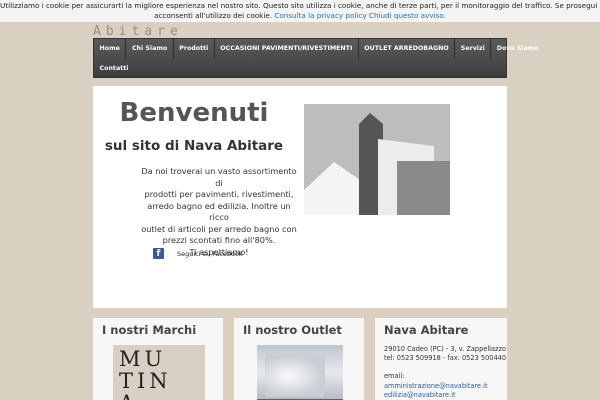  I want to click on logo-subtitle: Abitare, so click(138, 31).